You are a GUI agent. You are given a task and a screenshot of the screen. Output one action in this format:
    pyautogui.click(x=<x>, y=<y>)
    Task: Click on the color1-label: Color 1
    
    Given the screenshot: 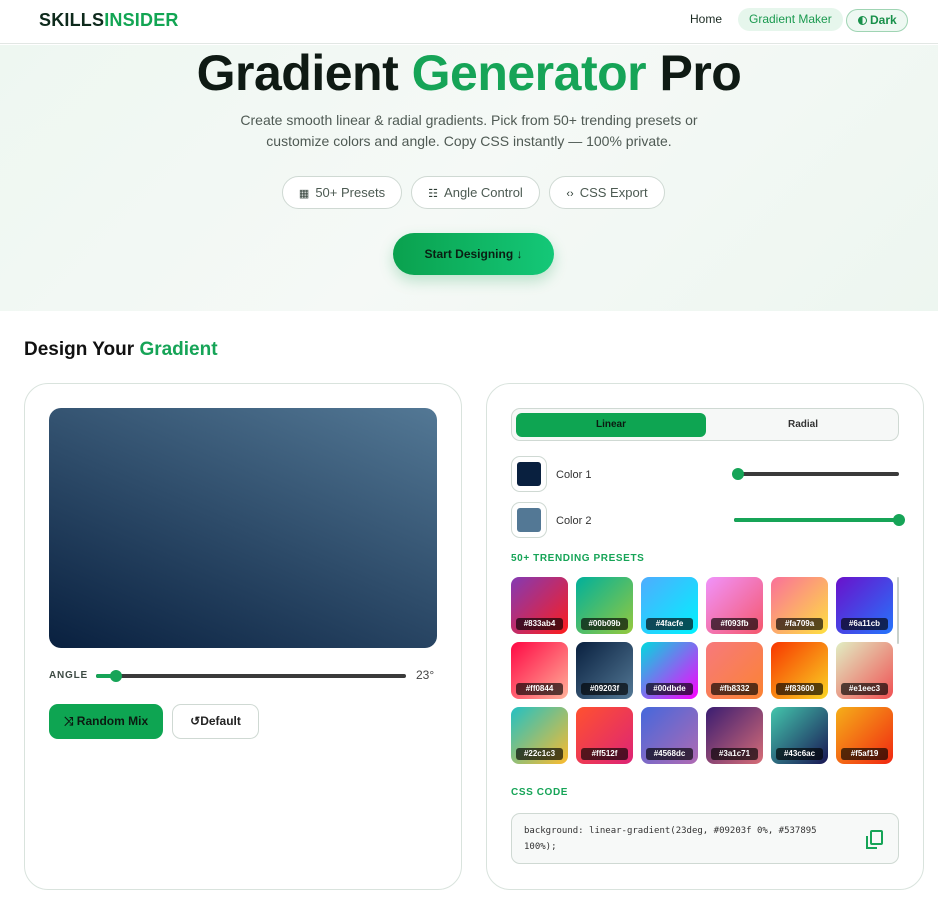 What is the action you would take?
    pyautogui.click(x=574, y=475)
    